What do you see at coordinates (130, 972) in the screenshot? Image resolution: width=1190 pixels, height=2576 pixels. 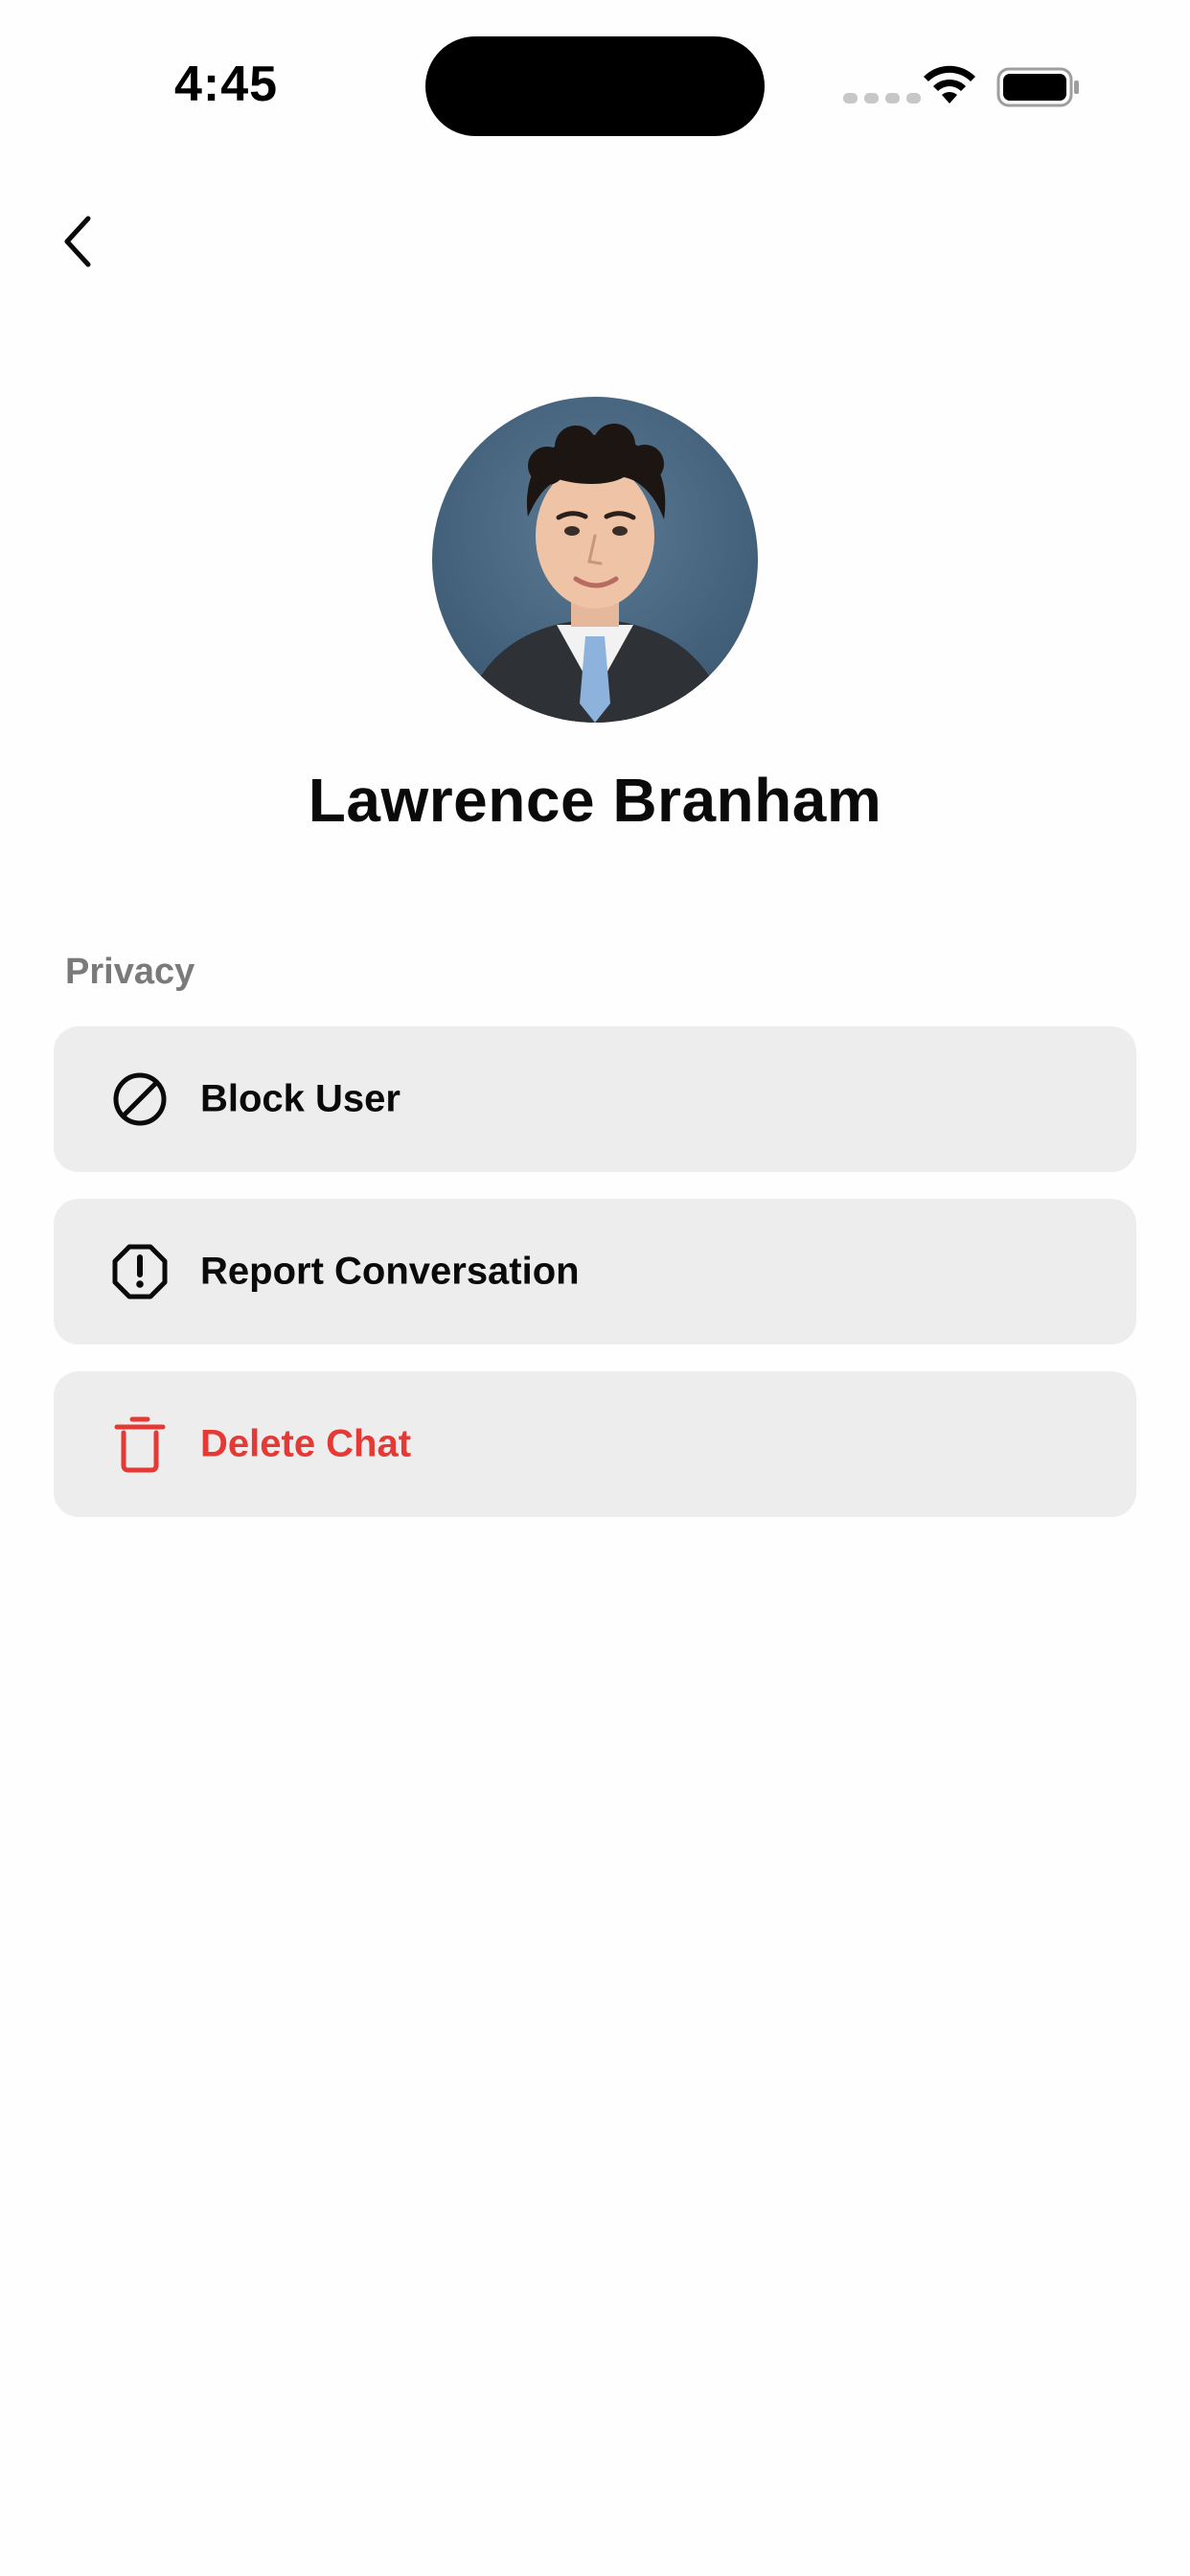 I see `section-label-privacy: Privacy` at bounding box center [130, 972].